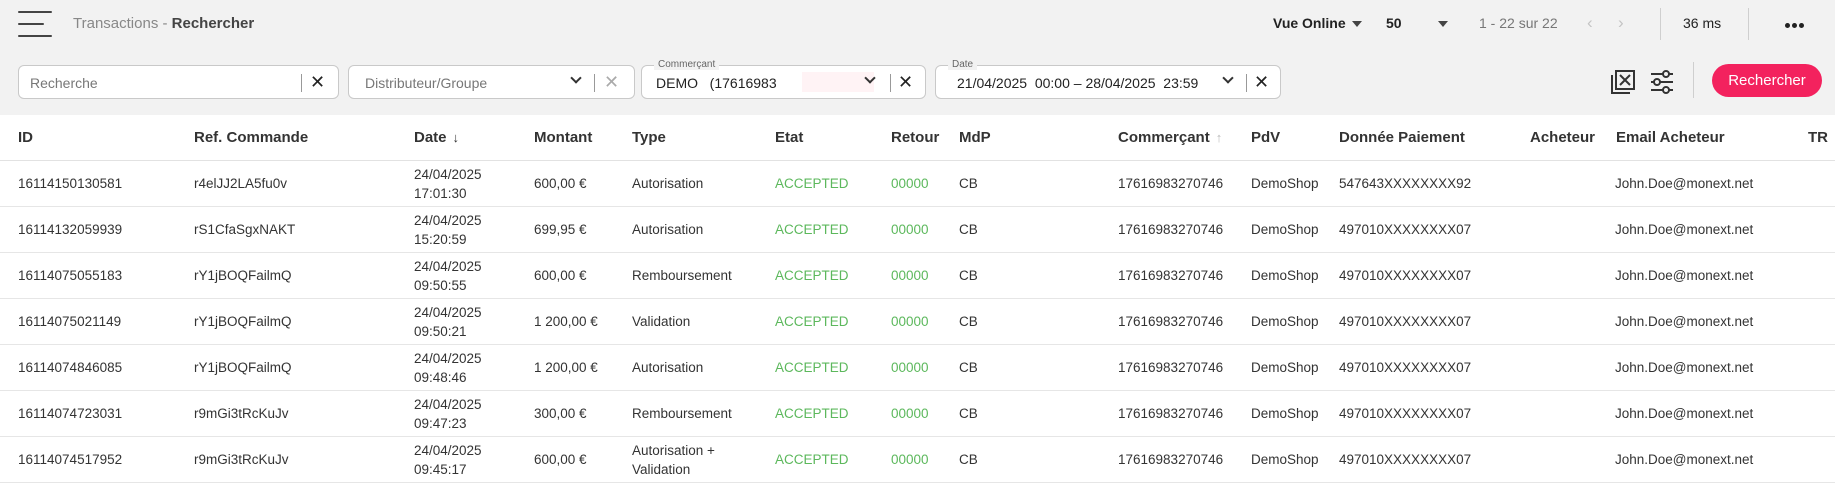 The height and width of the screenshot is (483, 1835). I want to click on merchant-select: Commerçant DEMO (17616983 ✕, so click(783, 79).